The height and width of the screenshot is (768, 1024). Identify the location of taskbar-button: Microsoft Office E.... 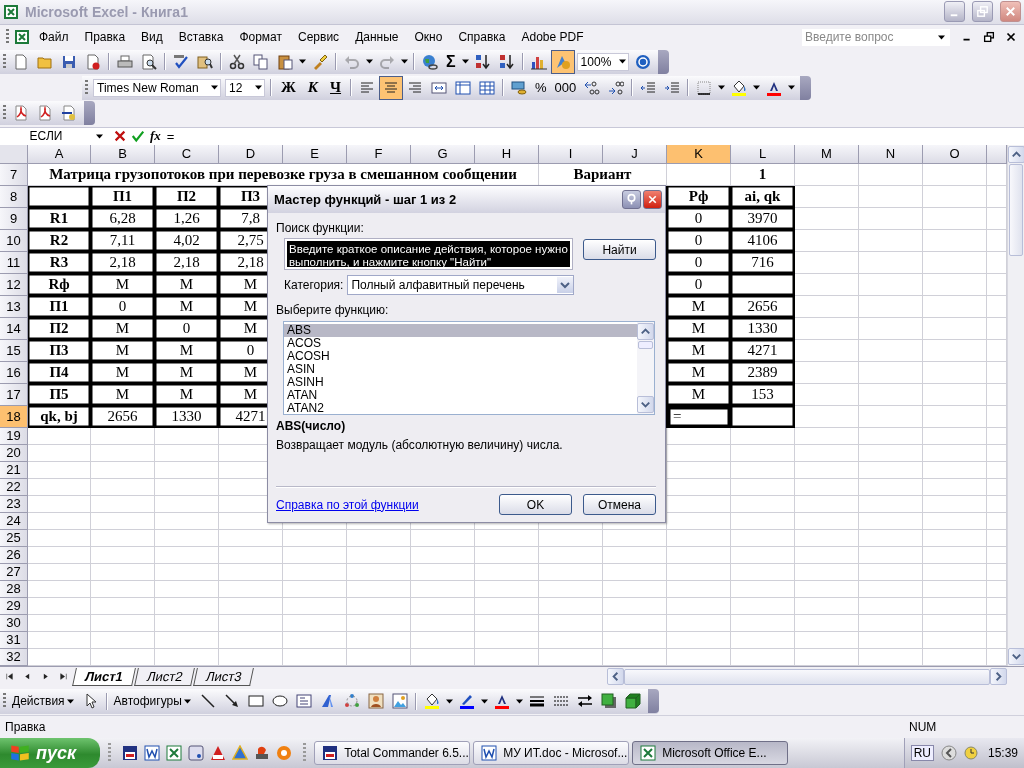
(710, 753).